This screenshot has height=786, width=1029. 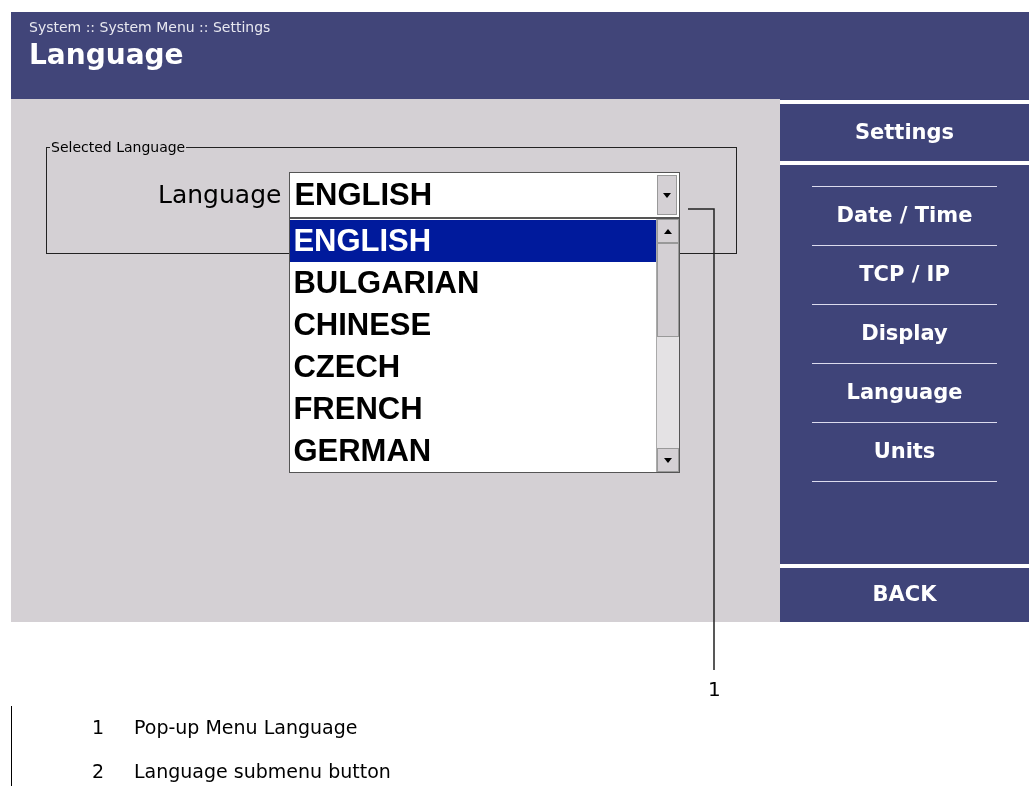 What do you see at coordinates (220, 195) in the screenshot?
I see `field-label: Language` at bounding box center [220, 195].